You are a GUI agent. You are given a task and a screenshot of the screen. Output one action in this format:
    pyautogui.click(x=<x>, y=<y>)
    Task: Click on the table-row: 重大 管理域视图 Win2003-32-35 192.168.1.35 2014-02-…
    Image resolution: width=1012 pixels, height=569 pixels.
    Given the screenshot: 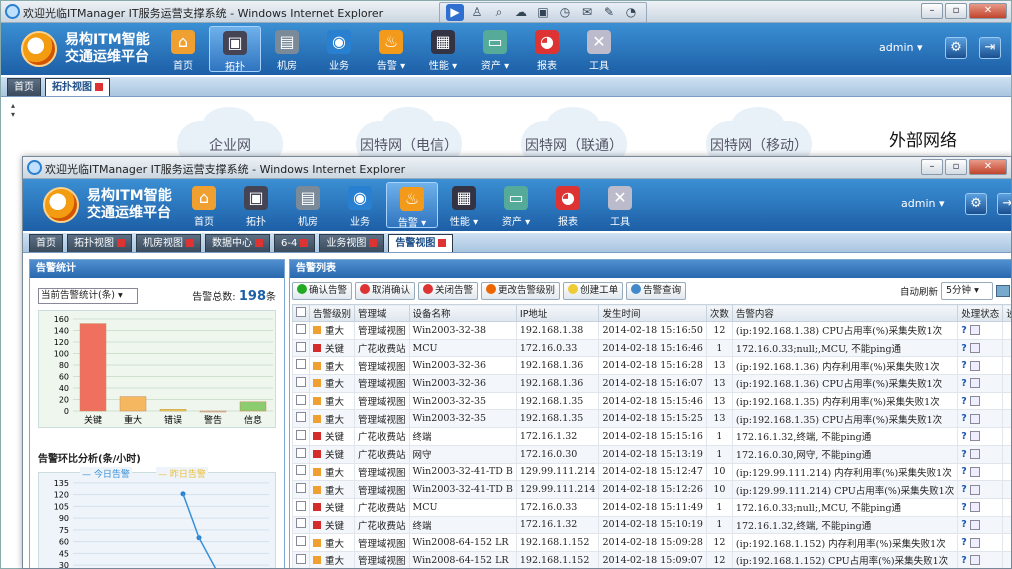 What is the action you would take?
    pyautogui.click(x=651, y=419)
    